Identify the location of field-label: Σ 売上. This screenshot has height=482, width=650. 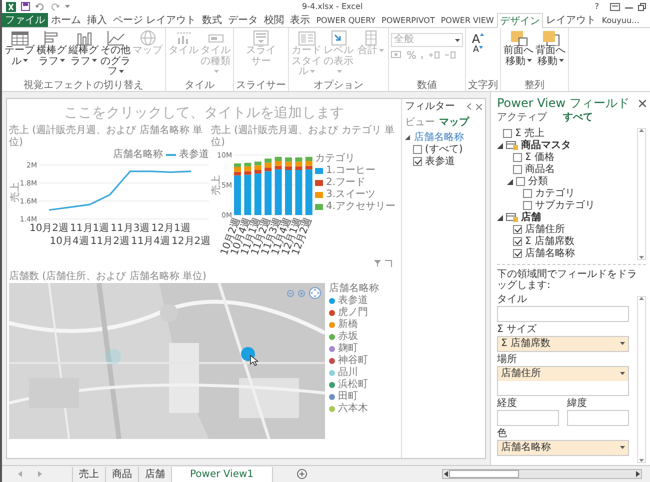
(529, 134).